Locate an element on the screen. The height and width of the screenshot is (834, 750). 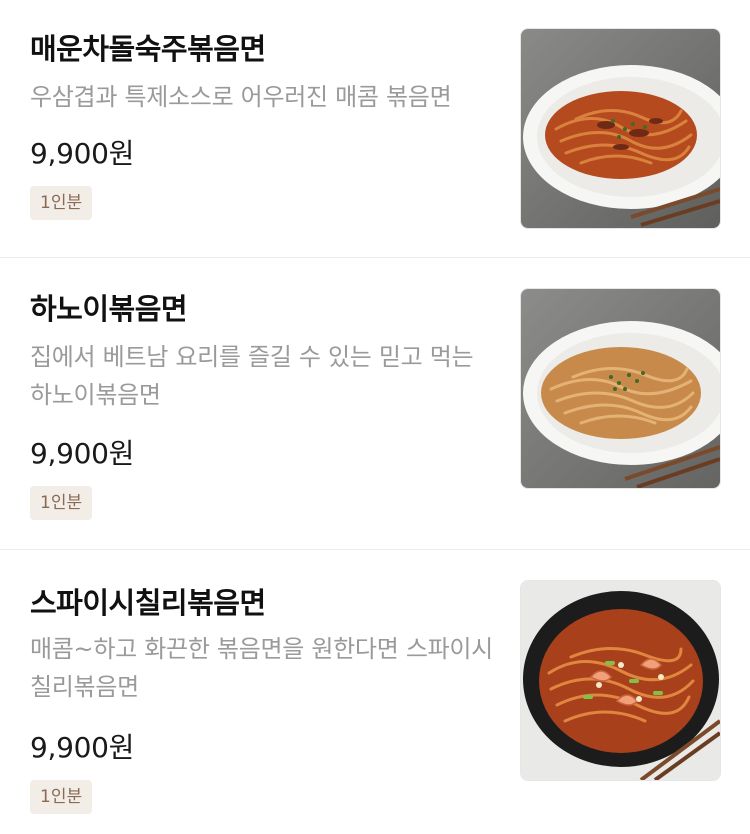
menu-item-name: 하노이볶음면 is located at coordinates (109, 309).